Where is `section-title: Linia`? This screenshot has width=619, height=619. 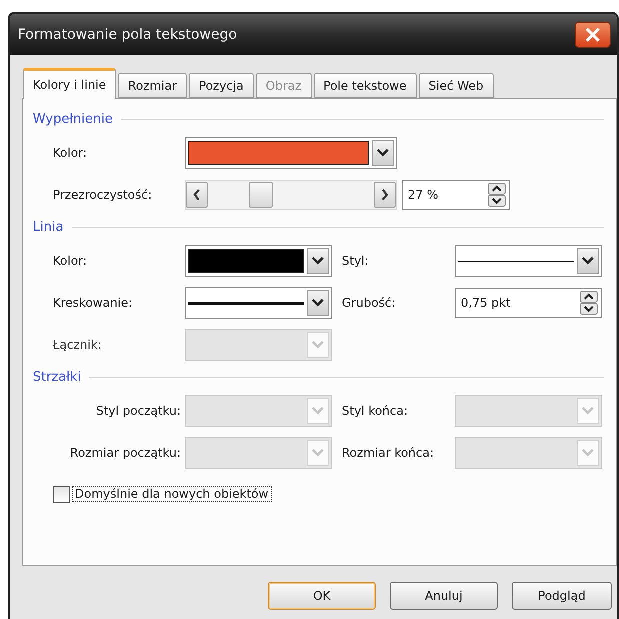
section-title: Linia is located at coordinates (48, 227).